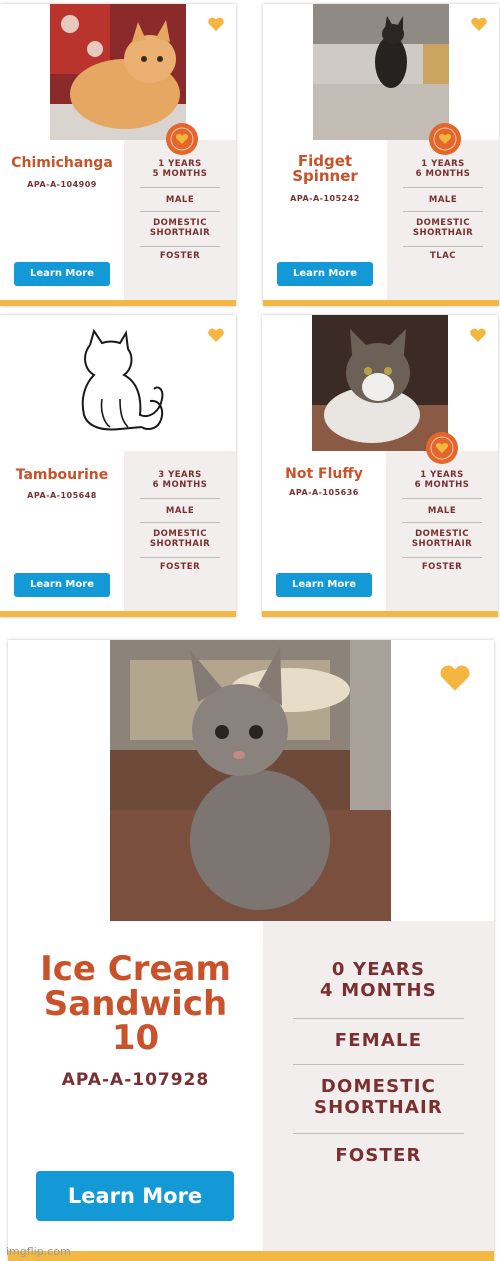 The image size is (500, 1261). What do you see at coordinates (180, 173) in the screenshot?
I see `age-months: 5 MONTHS` at bounding box center [180, 173].